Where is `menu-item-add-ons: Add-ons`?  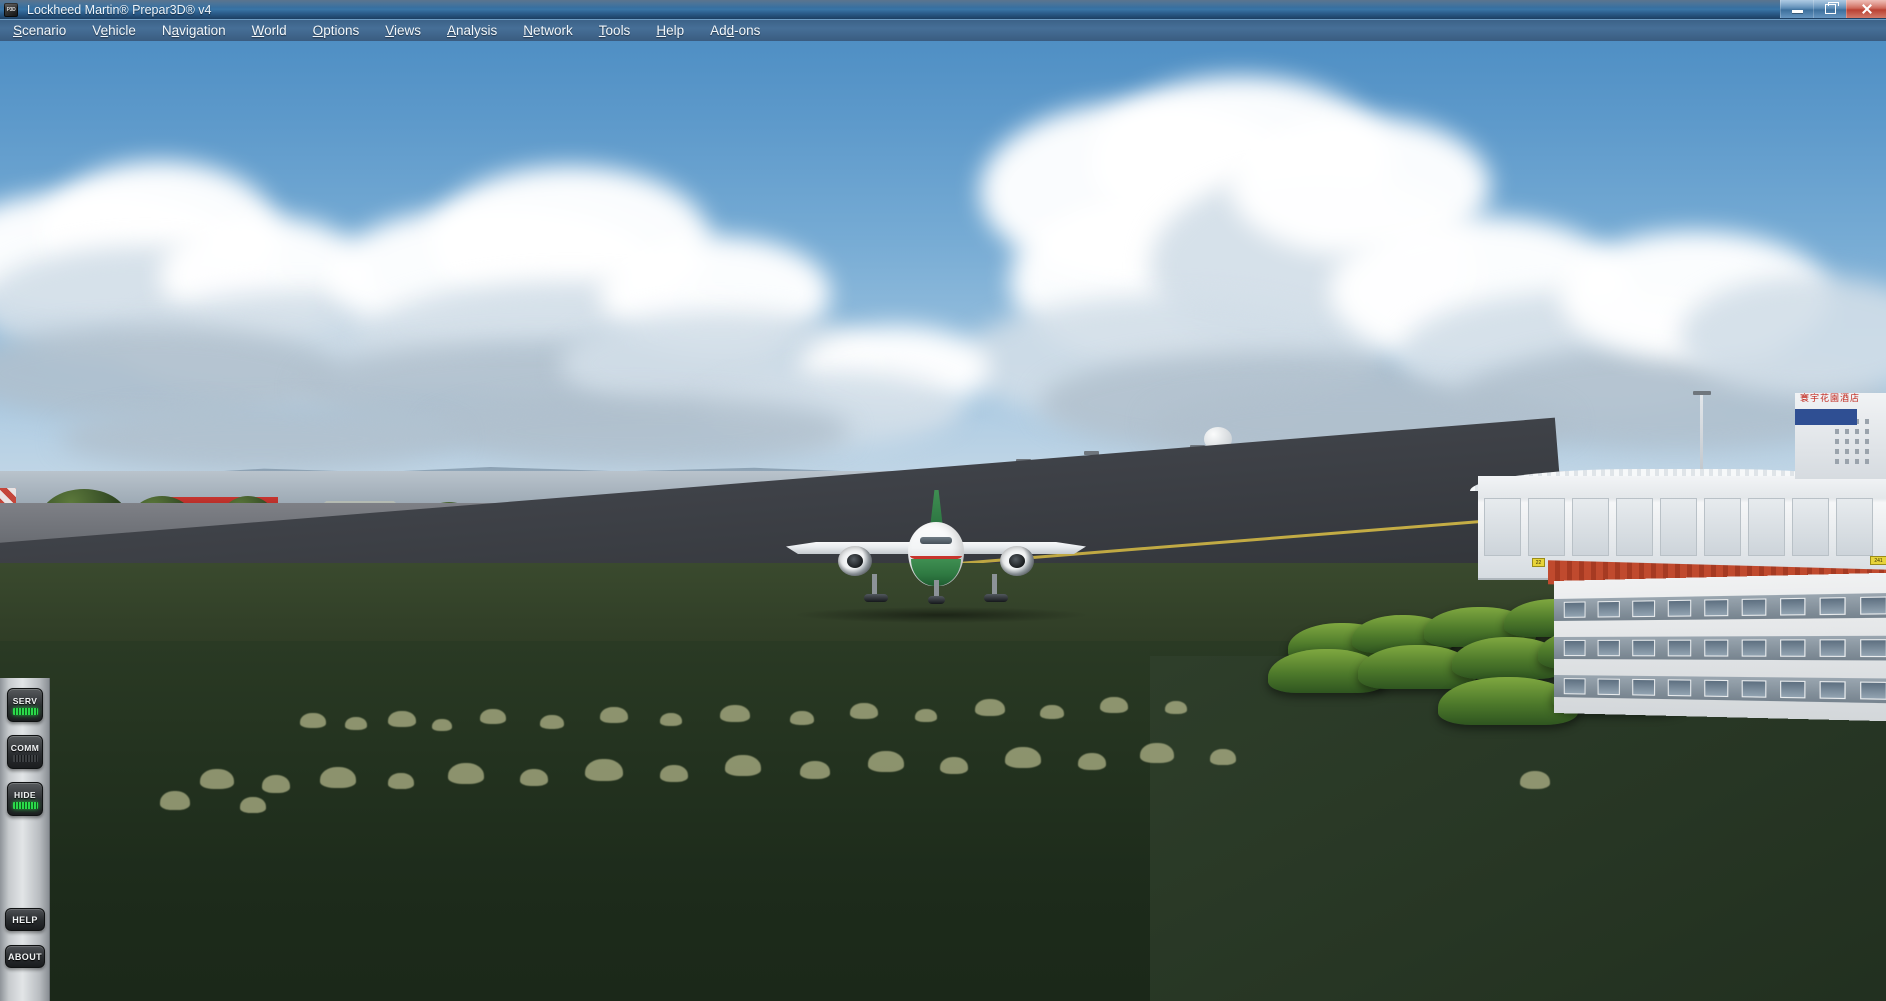
menu-item-add-ons: Add-ons is located at coordinates (735, 30).